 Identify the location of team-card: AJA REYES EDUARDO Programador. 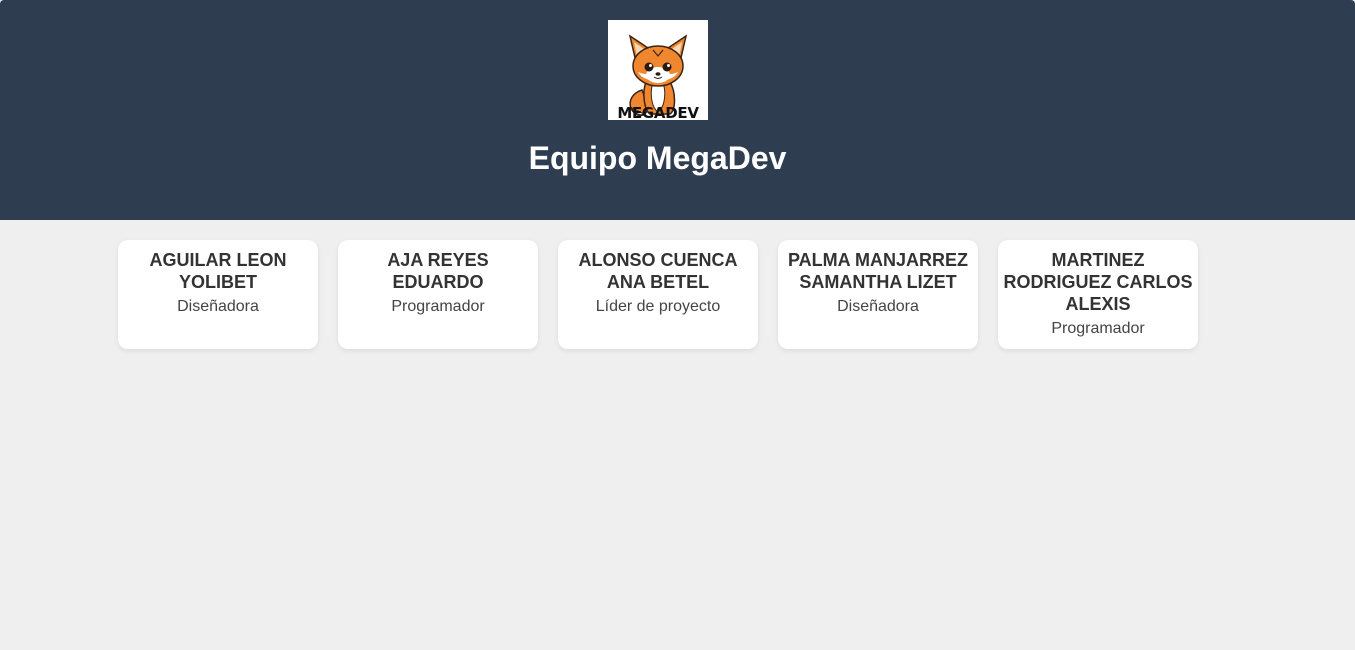
(438, 294).